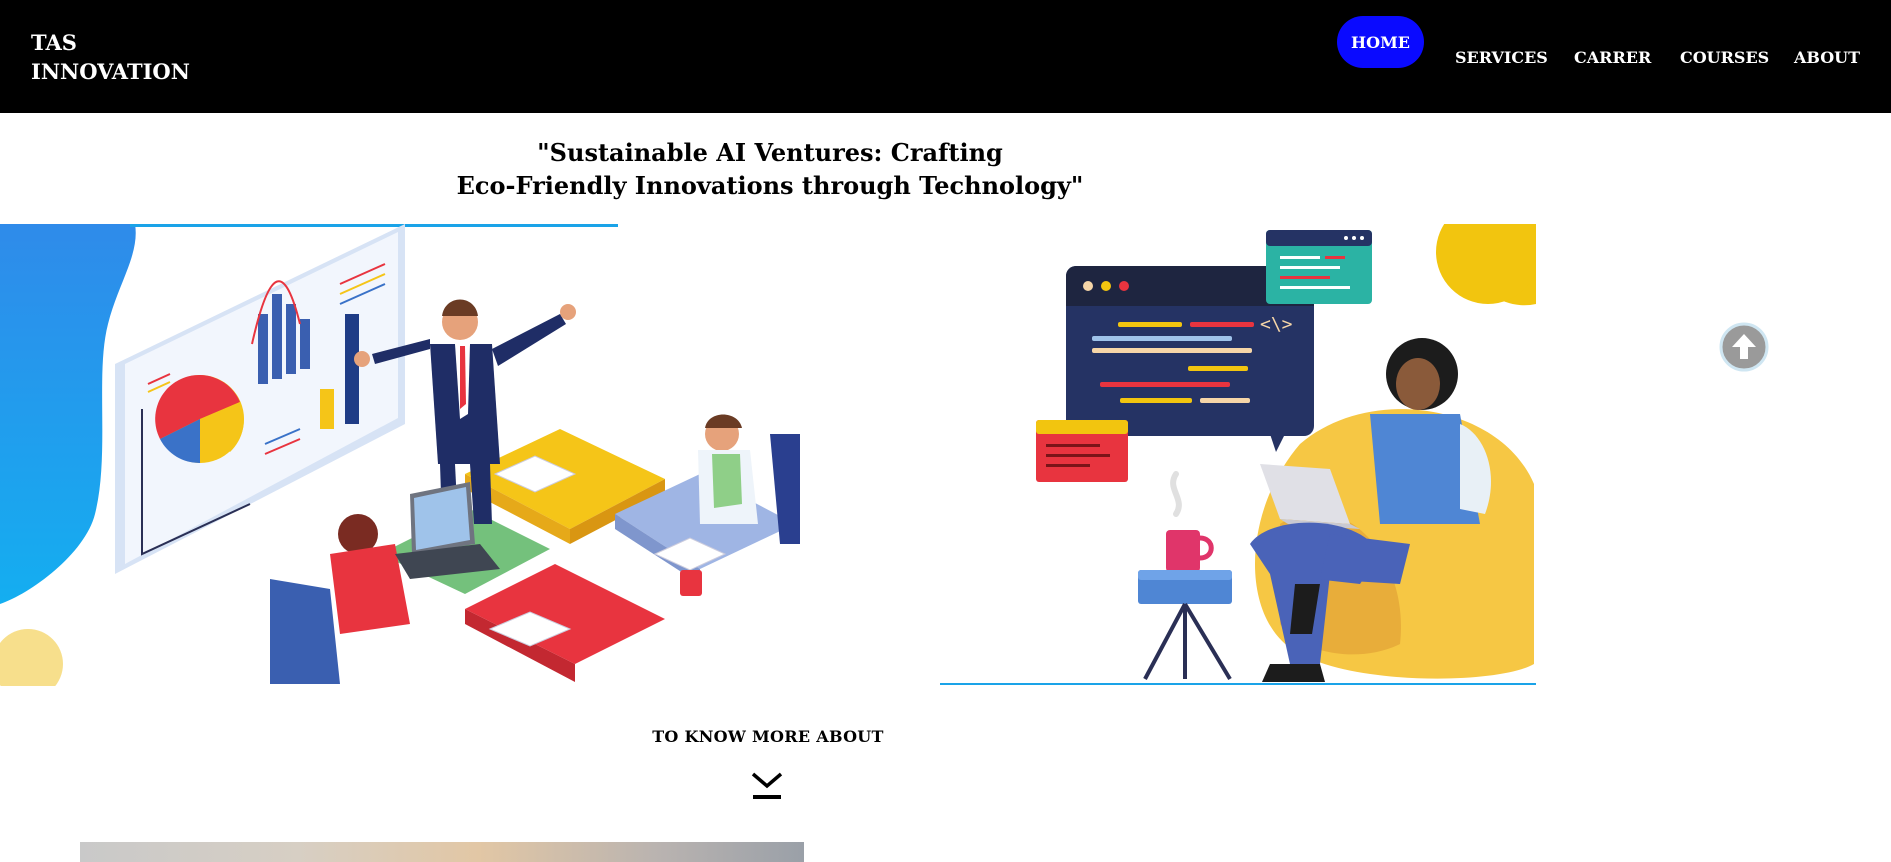 The height and width of the screenshot is (862, 1891). I want to click on section-photo, so click(442, 852).